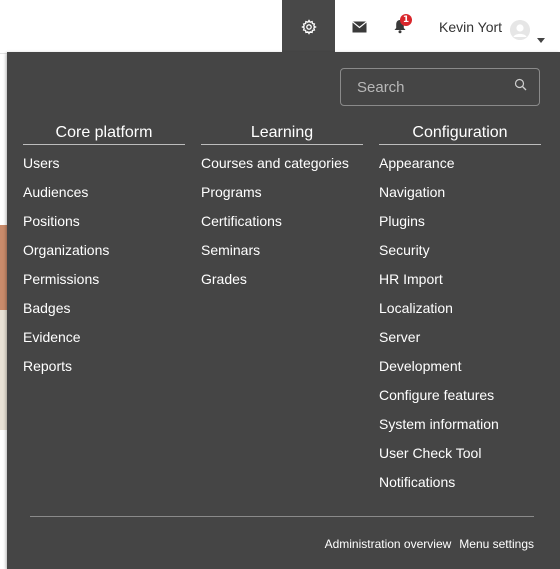 The image size is (560, 569). What do you see at coordinates (439, 429) in the screenshot?
I see `menu-item-system-information: System information` at bounding box center [439, 429].